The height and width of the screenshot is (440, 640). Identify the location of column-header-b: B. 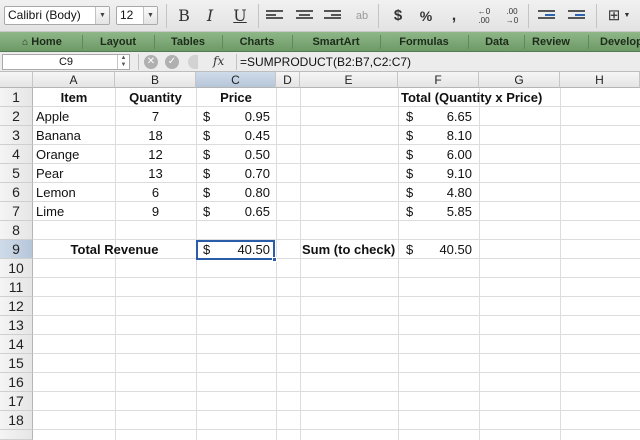
(155, 80).